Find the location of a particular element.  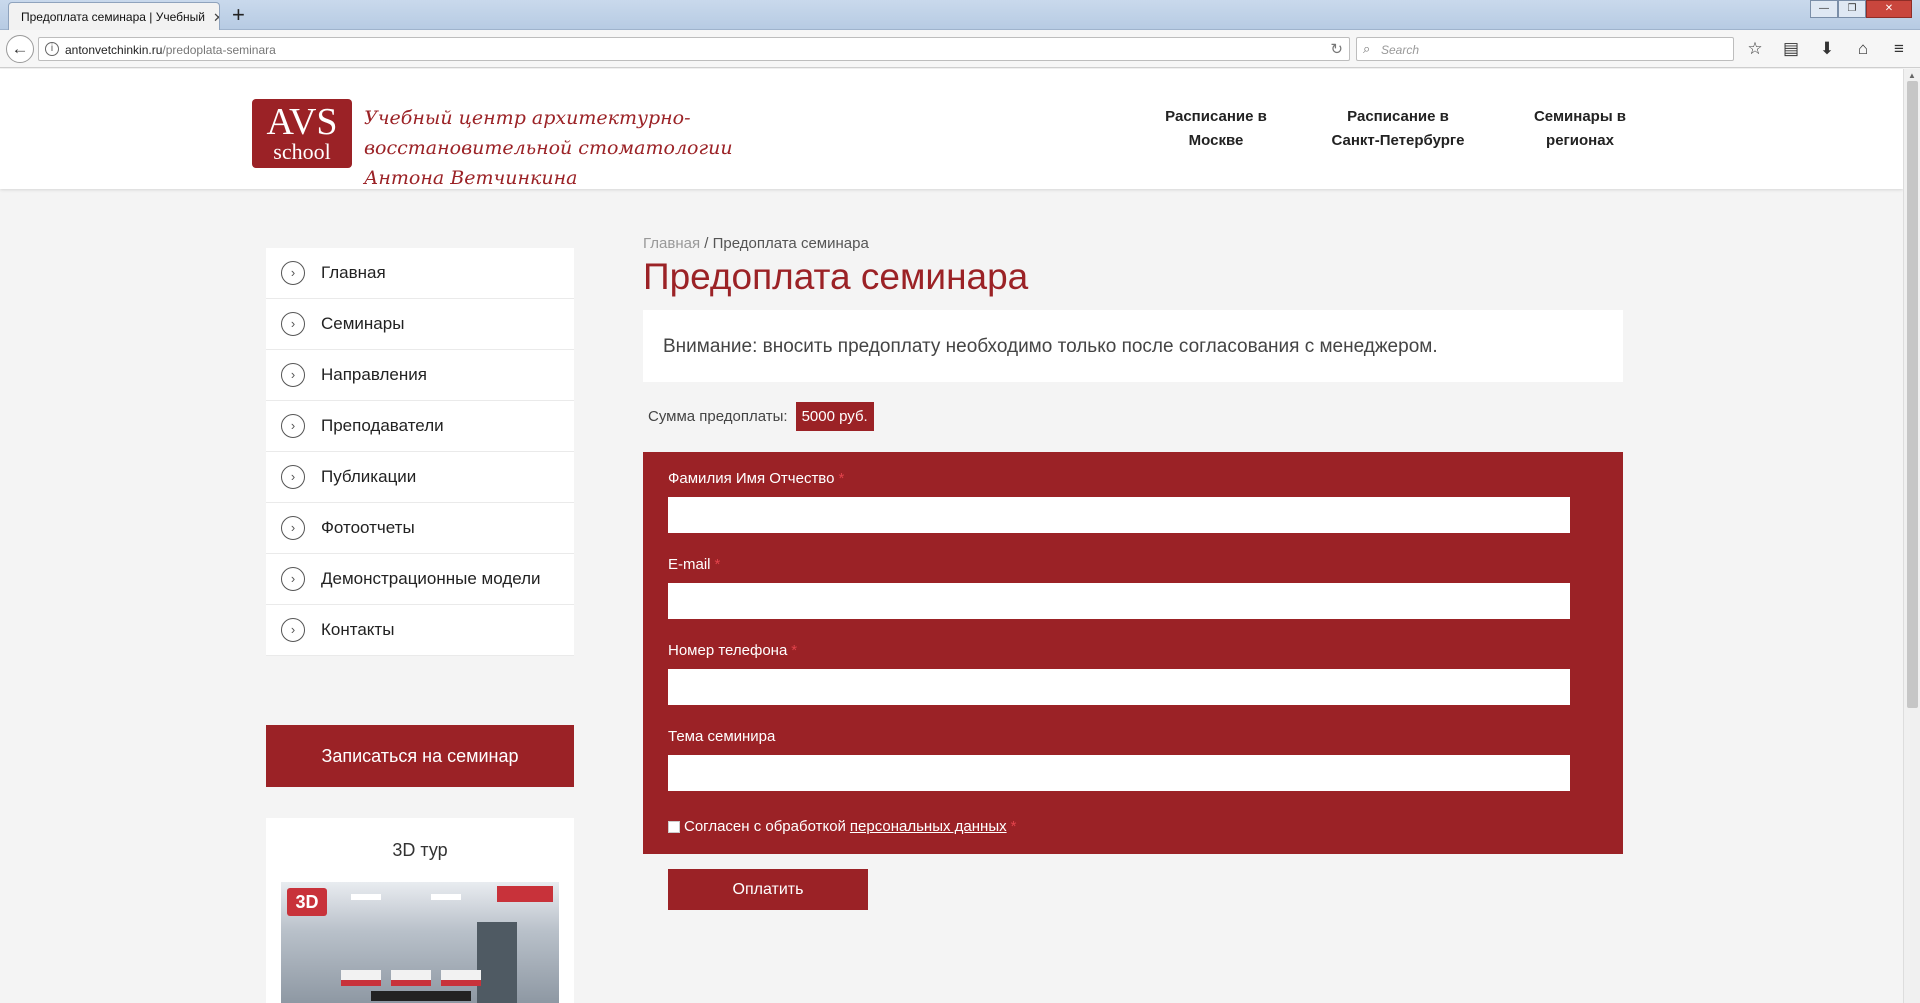

sidebar-item-directions: › Направления is located at coordinates (420, 375).